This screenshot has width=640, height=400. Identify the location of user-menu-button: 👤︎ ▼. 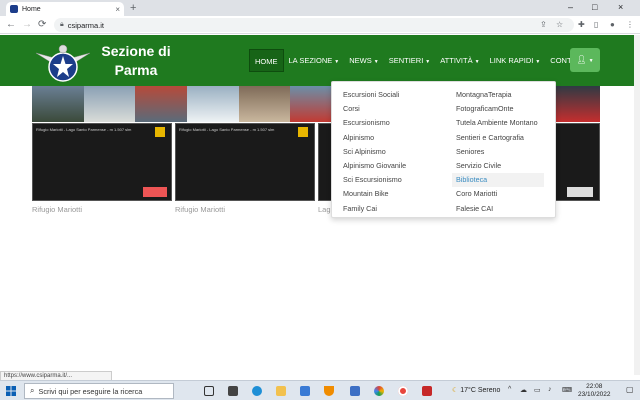
(585, 60).